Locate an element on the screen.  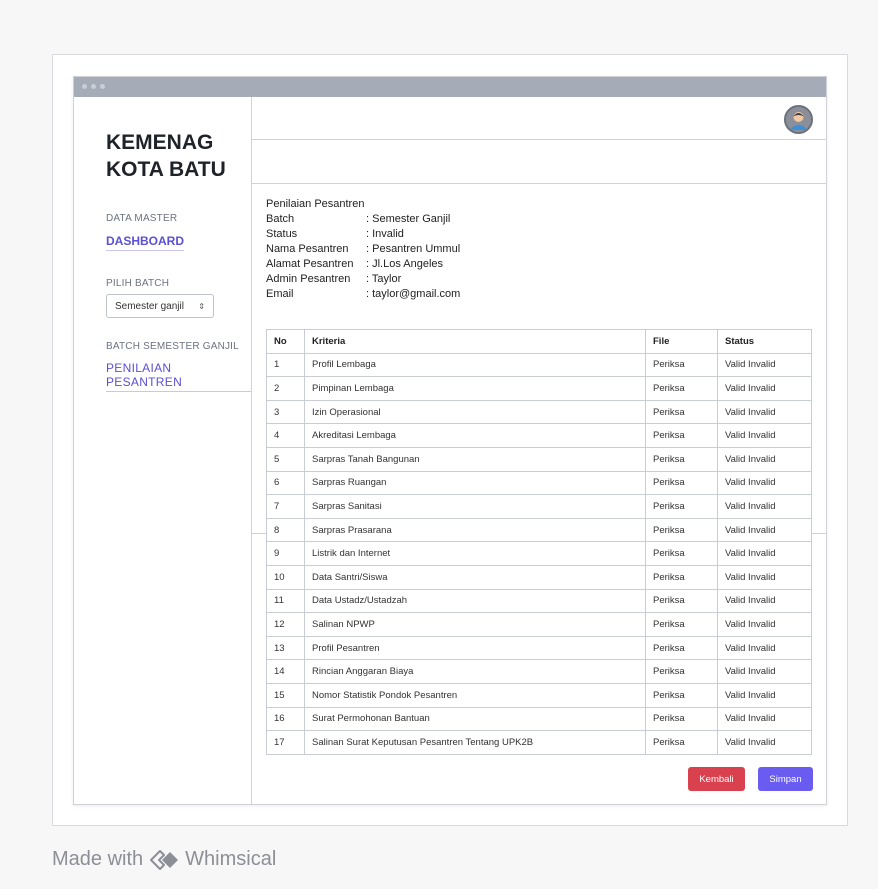
chevron-updown-icon: ⇕ is located at coordinates (201, 306).